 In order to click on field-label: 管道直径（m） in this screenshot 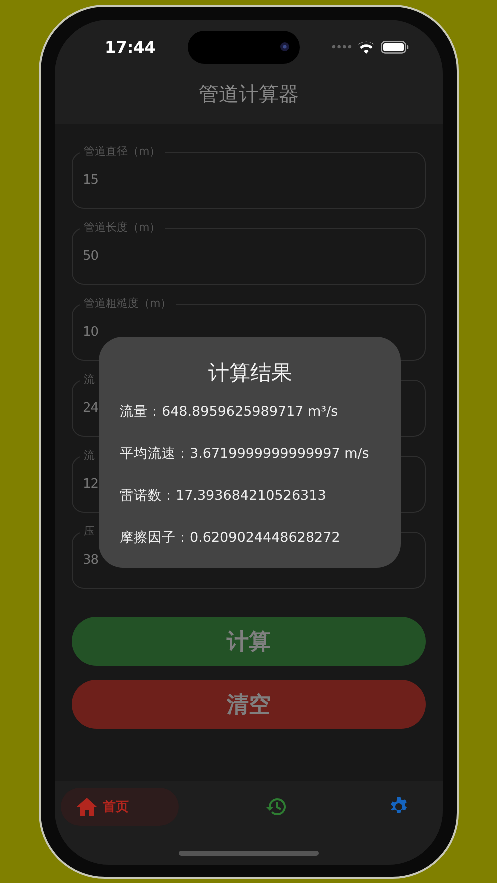, I will do `click(122, 152)`.